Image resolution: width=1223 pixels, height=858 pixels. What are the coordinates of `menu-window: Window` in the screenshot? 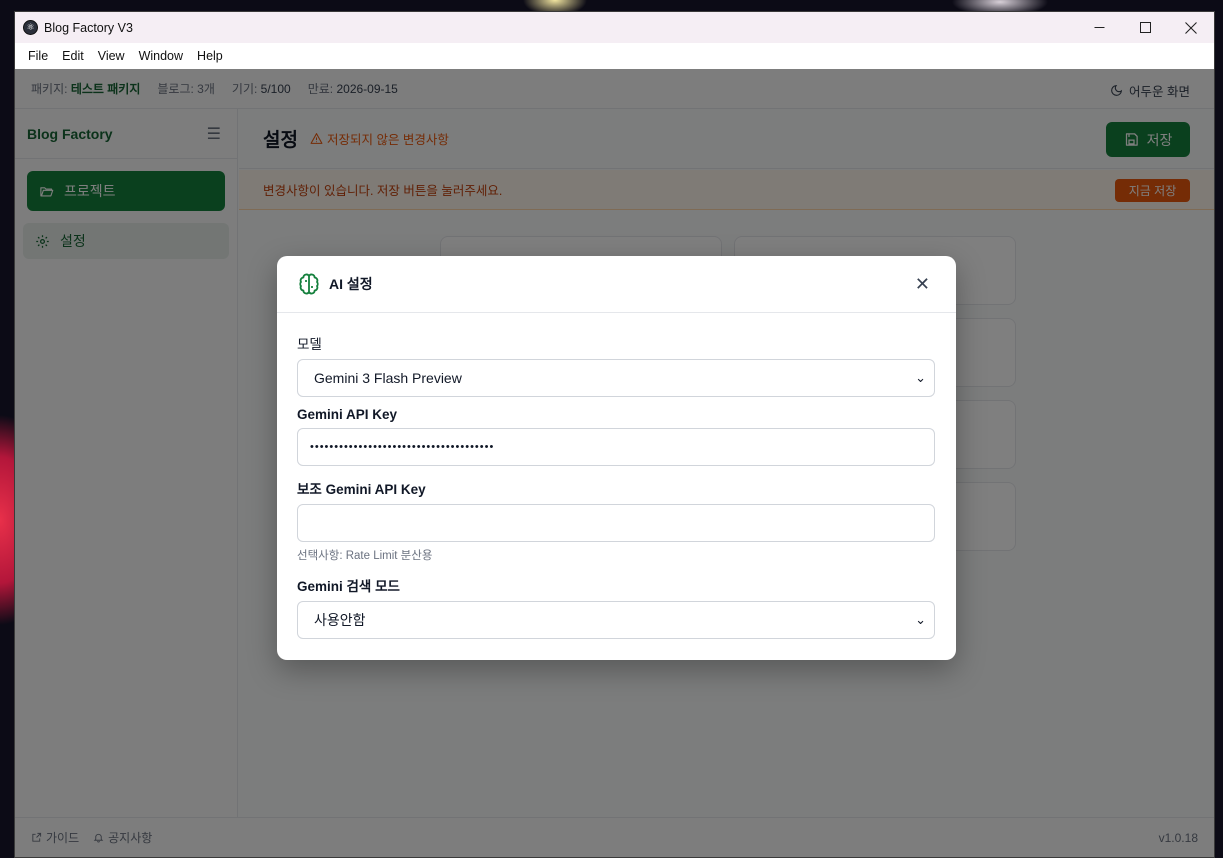 It's located at (161, 56).